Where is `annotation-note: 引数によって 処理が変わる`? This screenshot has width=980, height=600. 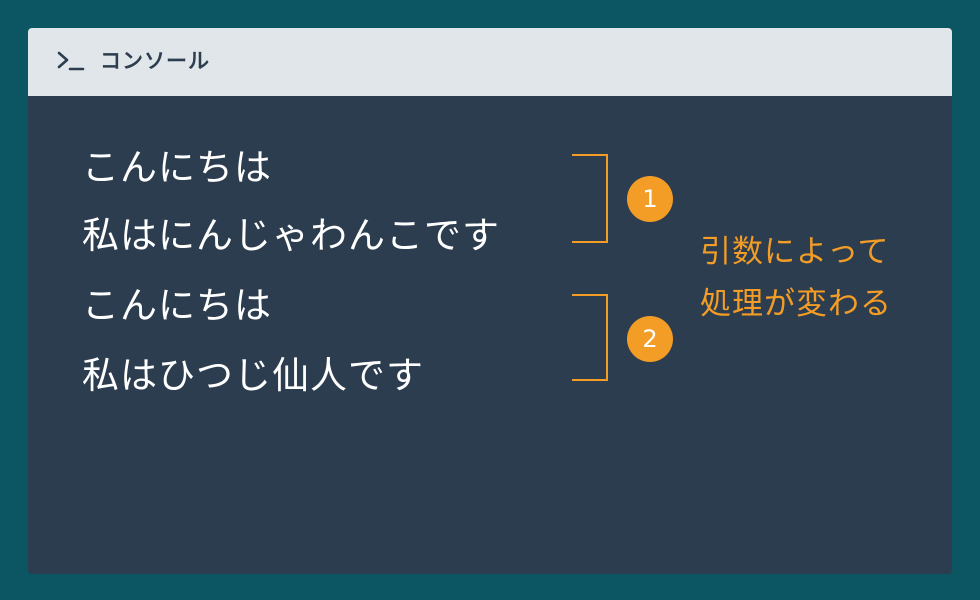
annotation-note: 引数によって 処理が変わる is located at coordinates (796, 278).